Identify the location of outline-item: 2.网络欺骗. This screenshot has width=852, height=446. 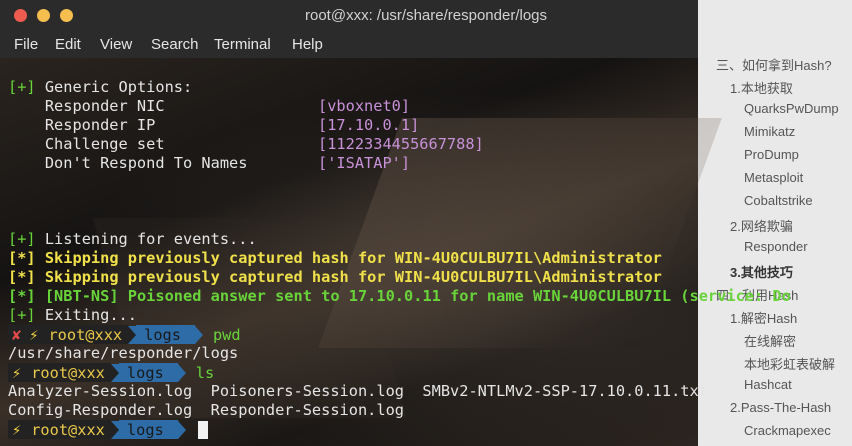
(761, 225).